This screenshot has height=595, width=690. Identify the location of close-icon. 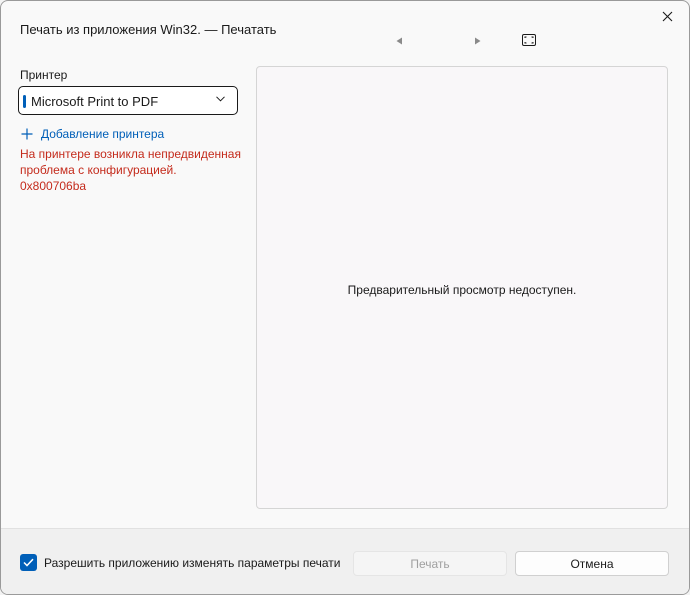
(667, 16).